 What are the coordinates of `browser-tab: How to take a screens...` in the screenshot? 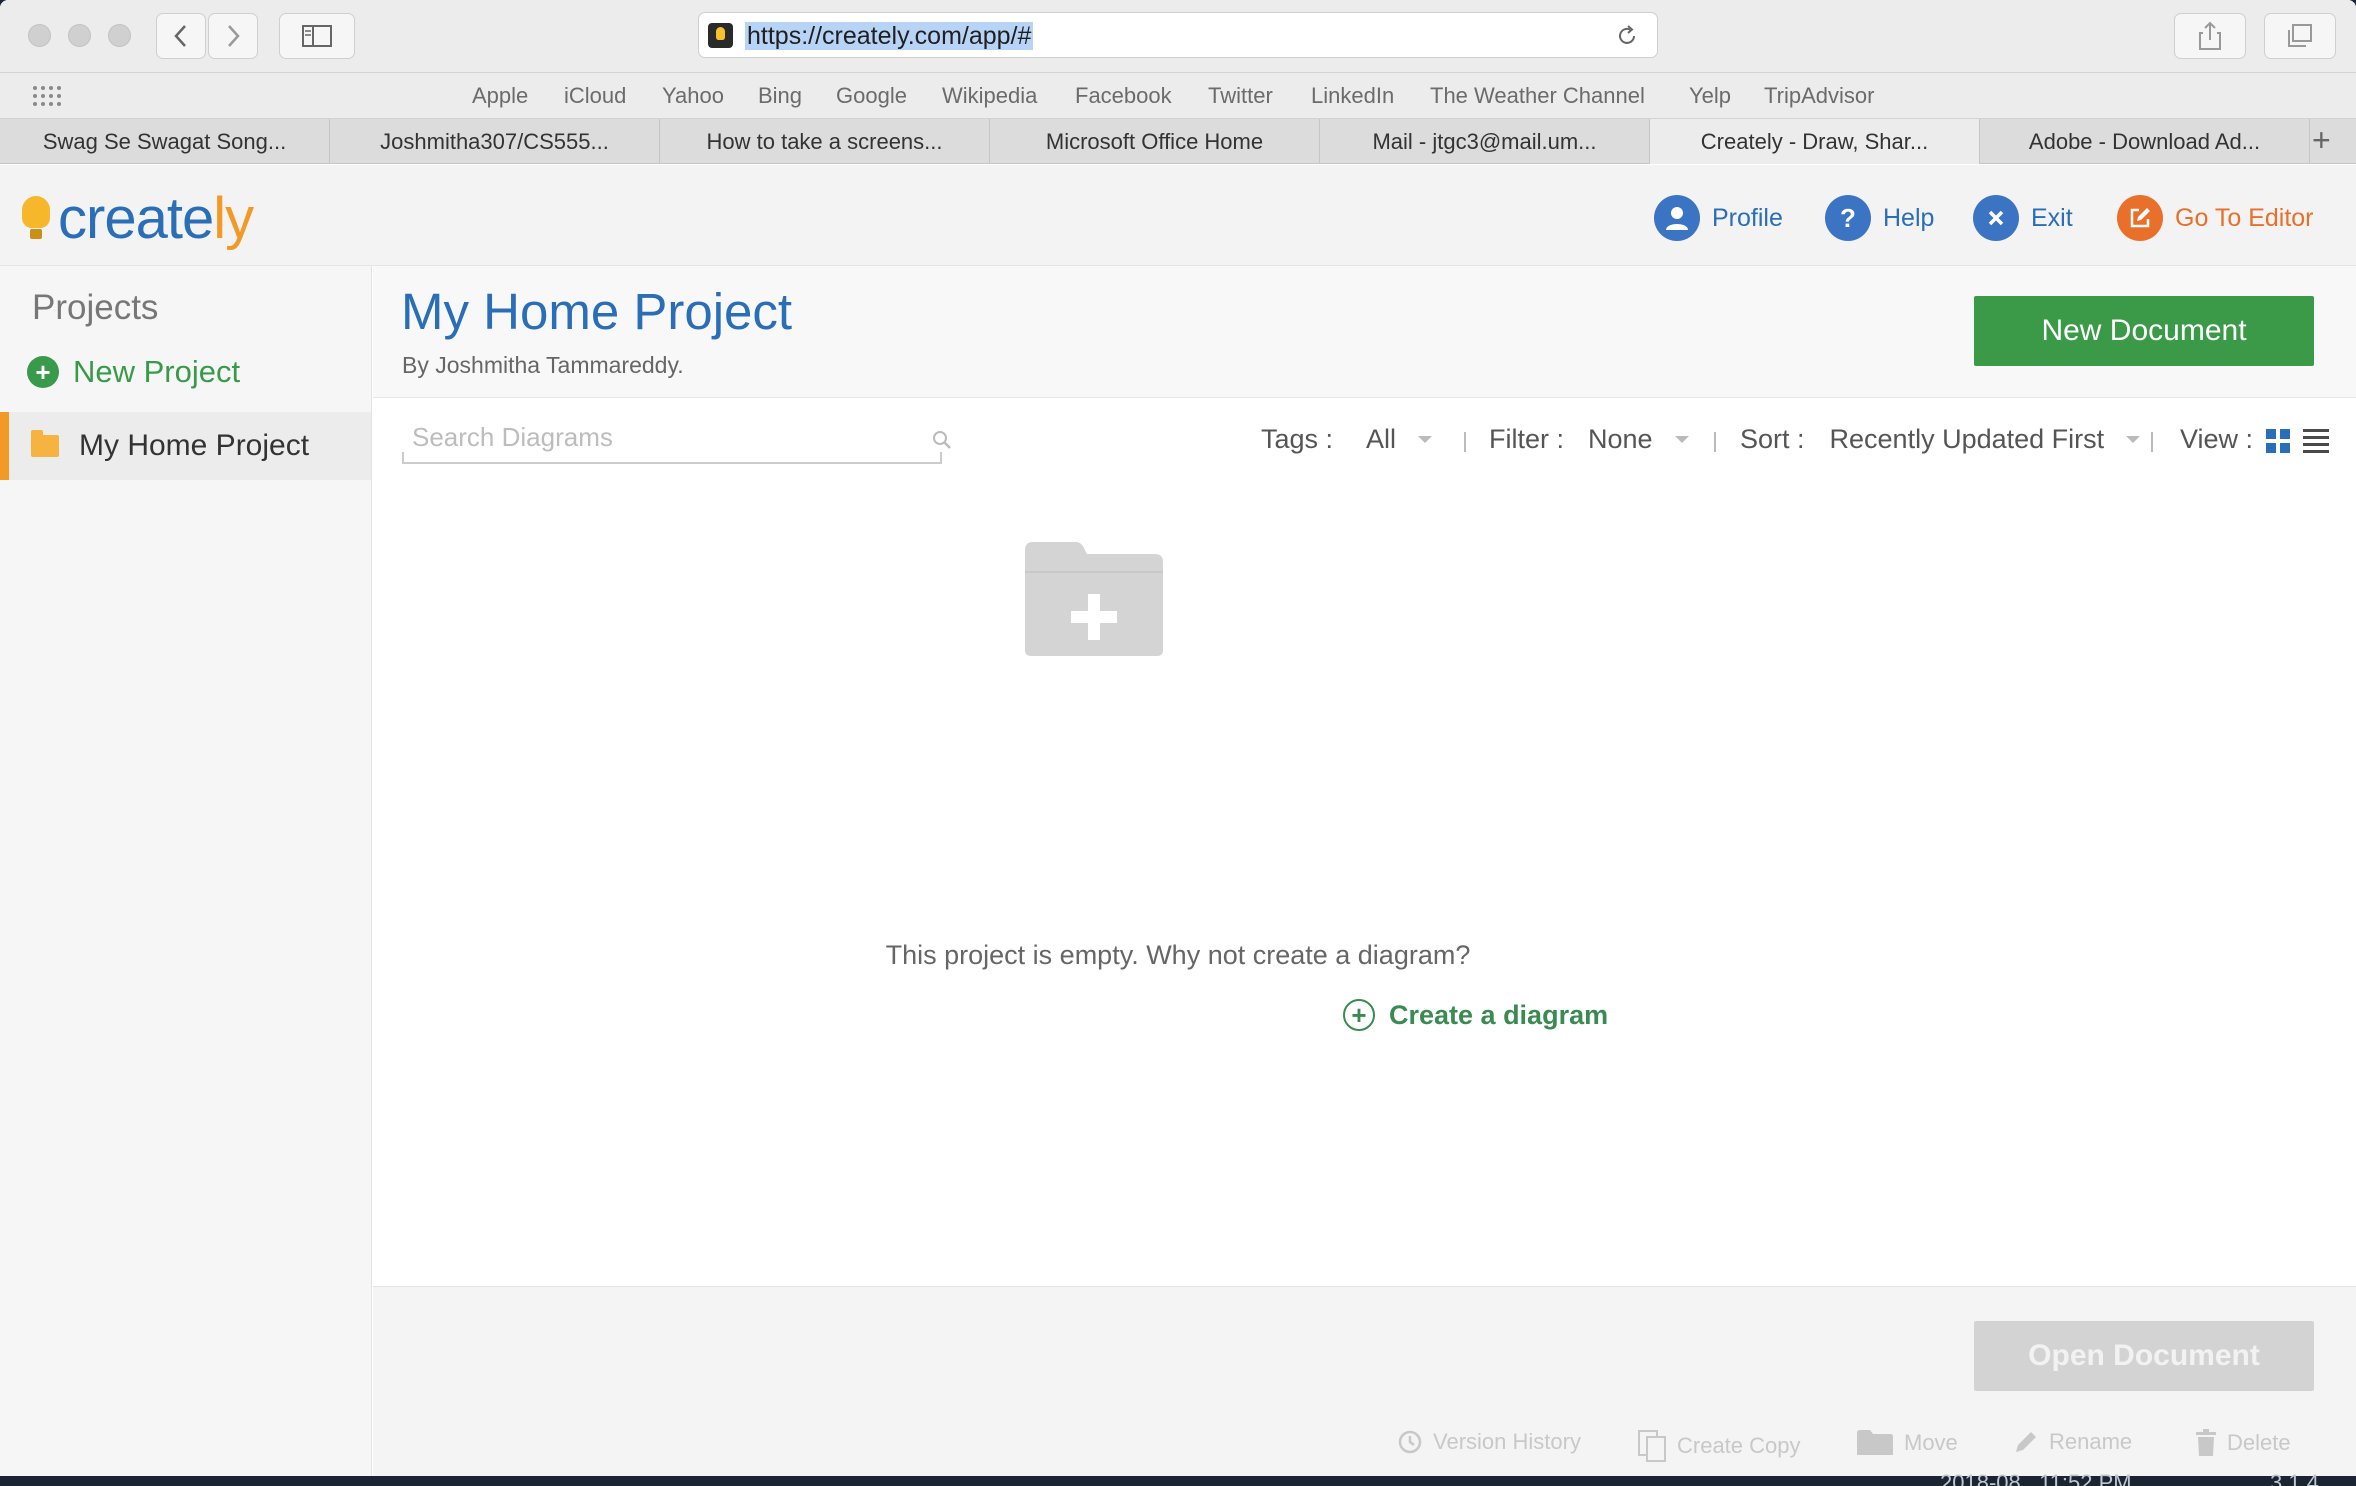 It's located at (825, 141).